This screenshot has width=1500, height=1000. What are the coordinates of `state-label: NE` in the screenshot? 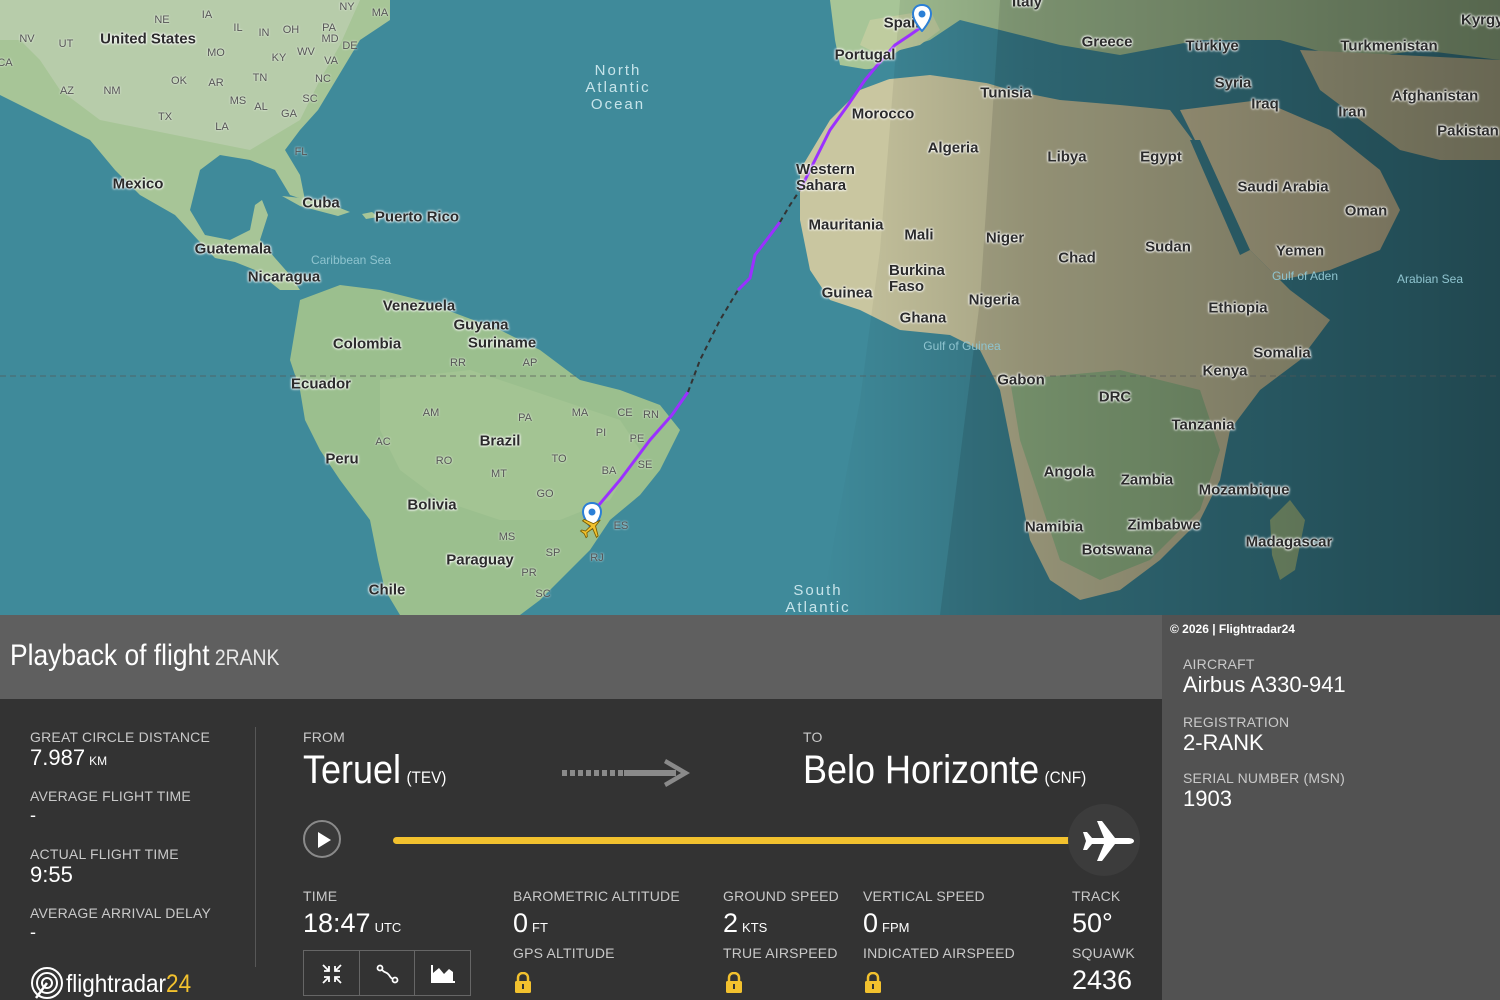 It's located at (162, 20).